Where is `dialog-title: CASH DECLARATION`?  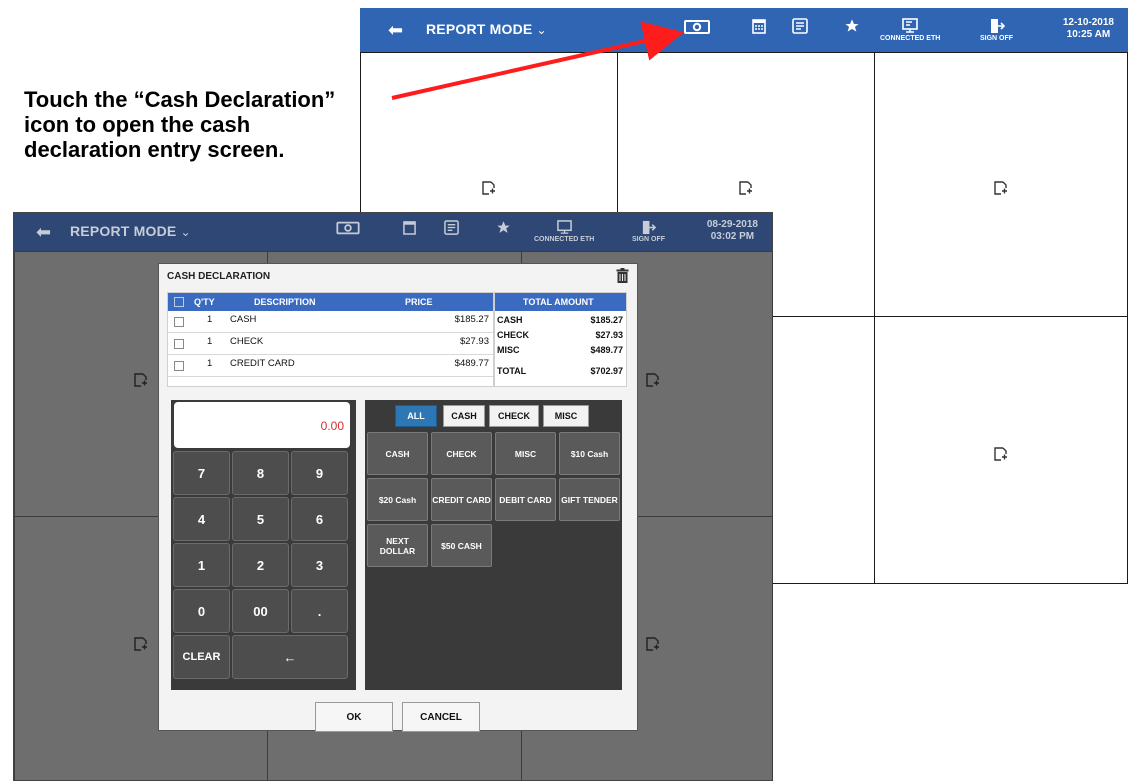
dialog-title: CASH DECLARATION is located at coordinates (219, 276).